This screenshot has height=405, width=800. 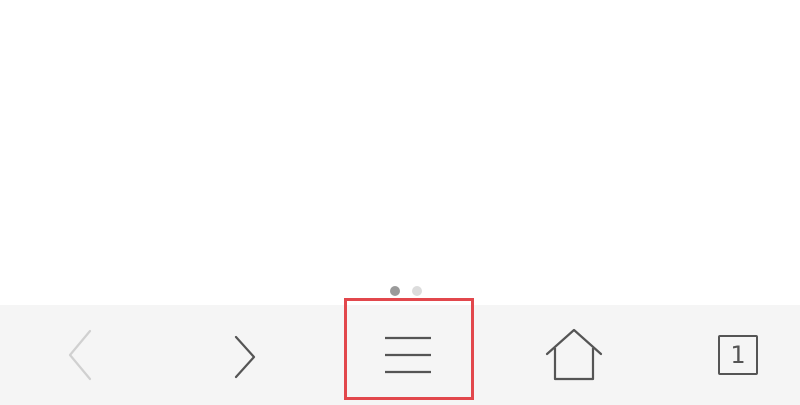 What do you see at coordinates (395, 291) in the screenshot?
I see `page-dot-active` at bounding box center [395, 291].